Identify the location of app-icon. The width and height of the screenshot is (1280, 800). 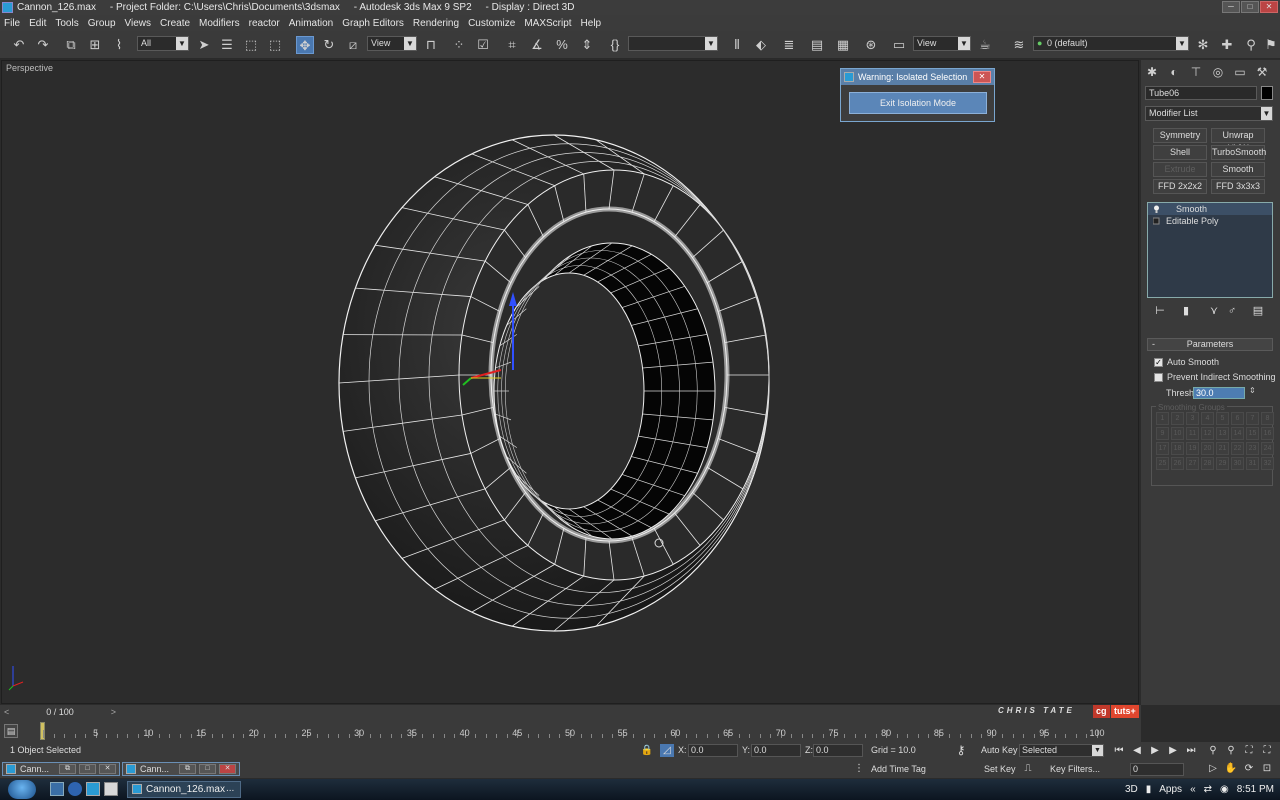
(7, 7).